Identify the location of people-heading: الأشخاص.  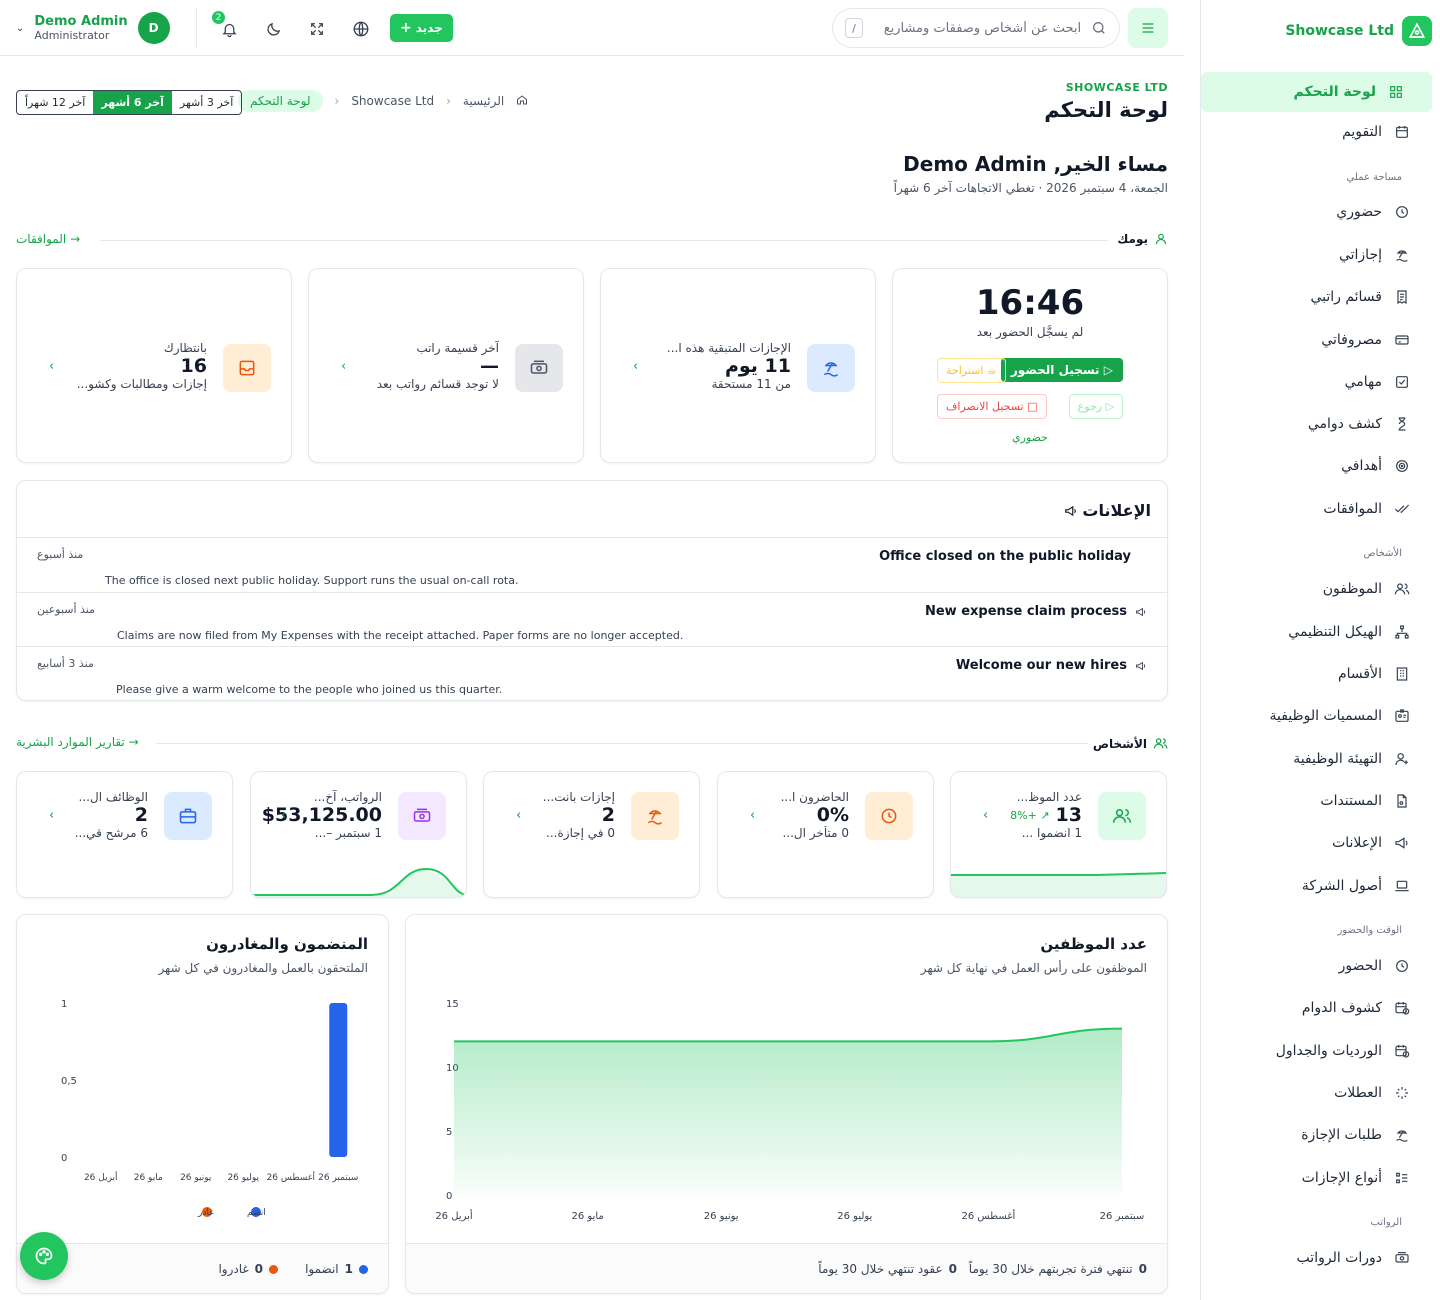
(1130, 743).